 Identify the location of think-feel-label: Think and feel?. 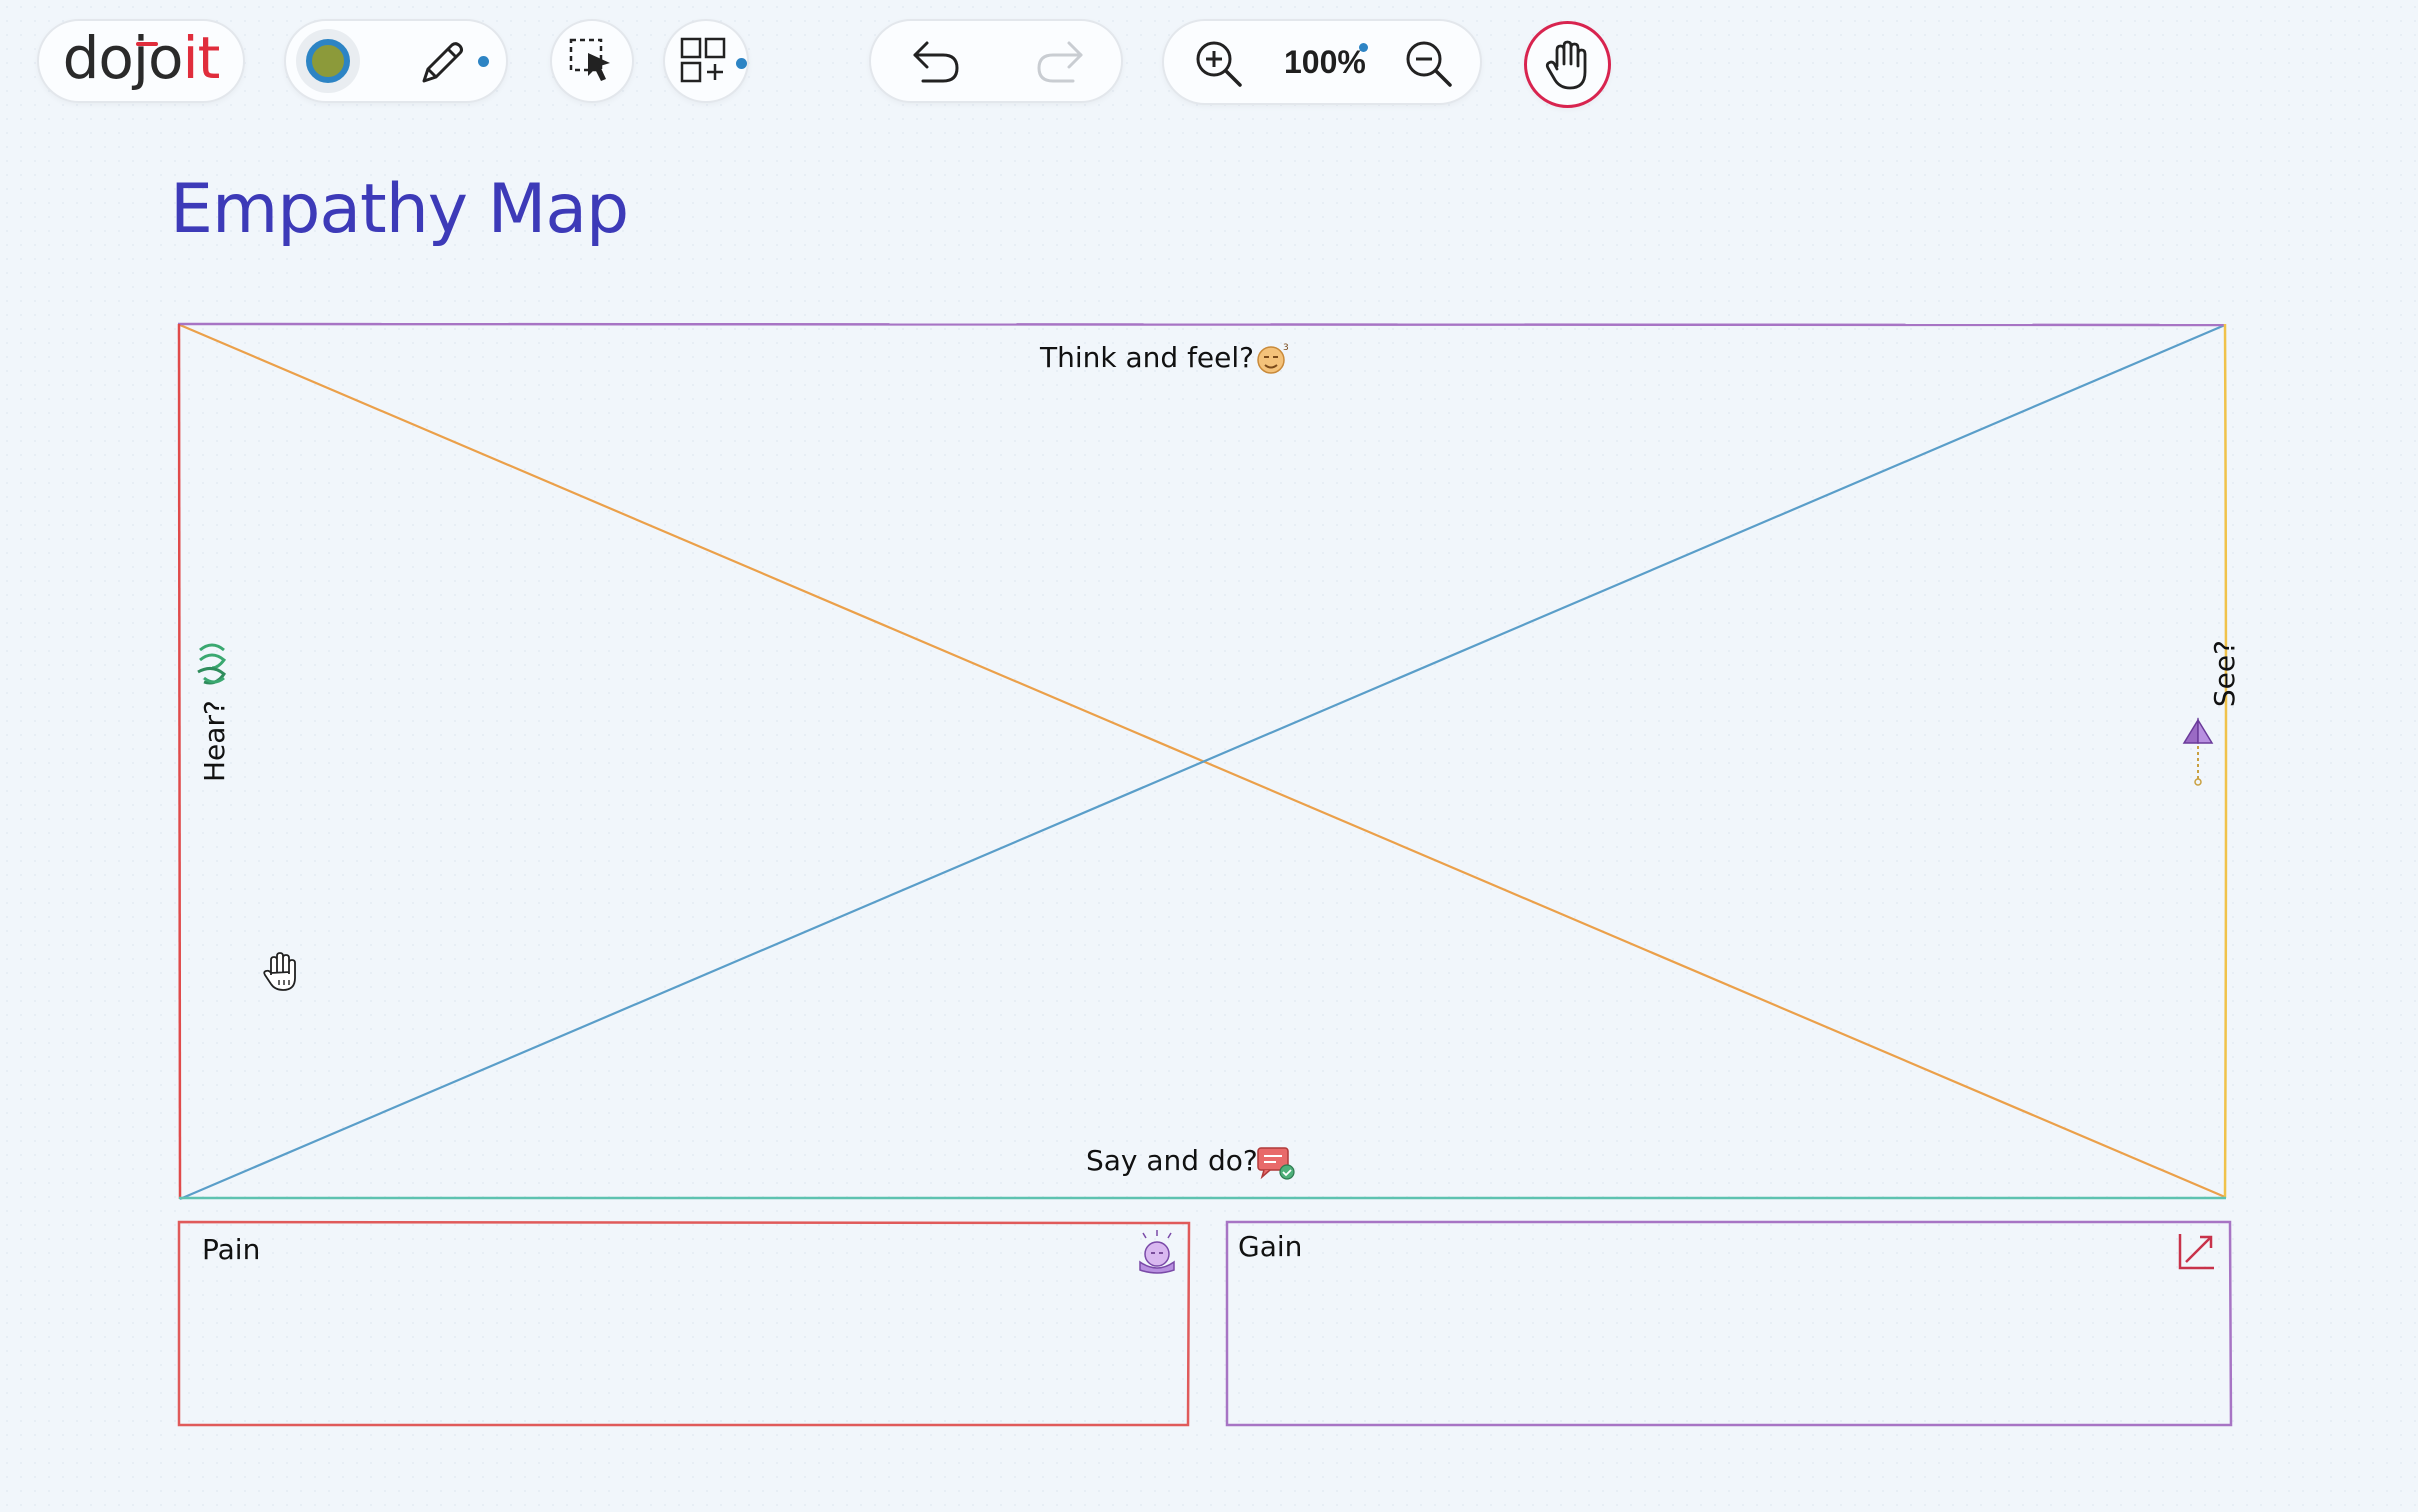
(1147, 357).